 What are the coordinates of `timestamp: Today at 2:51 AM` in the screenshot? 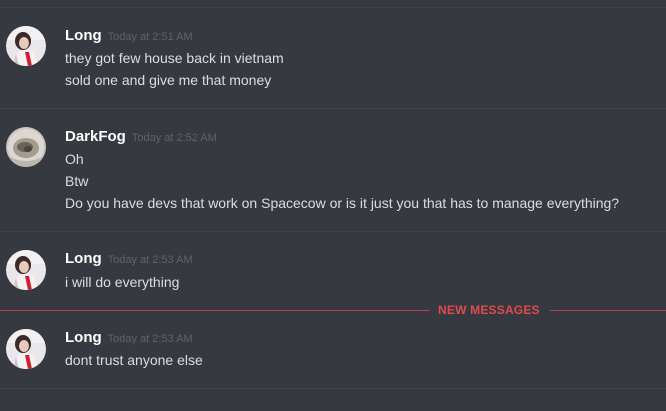 It's located at (150, 37).